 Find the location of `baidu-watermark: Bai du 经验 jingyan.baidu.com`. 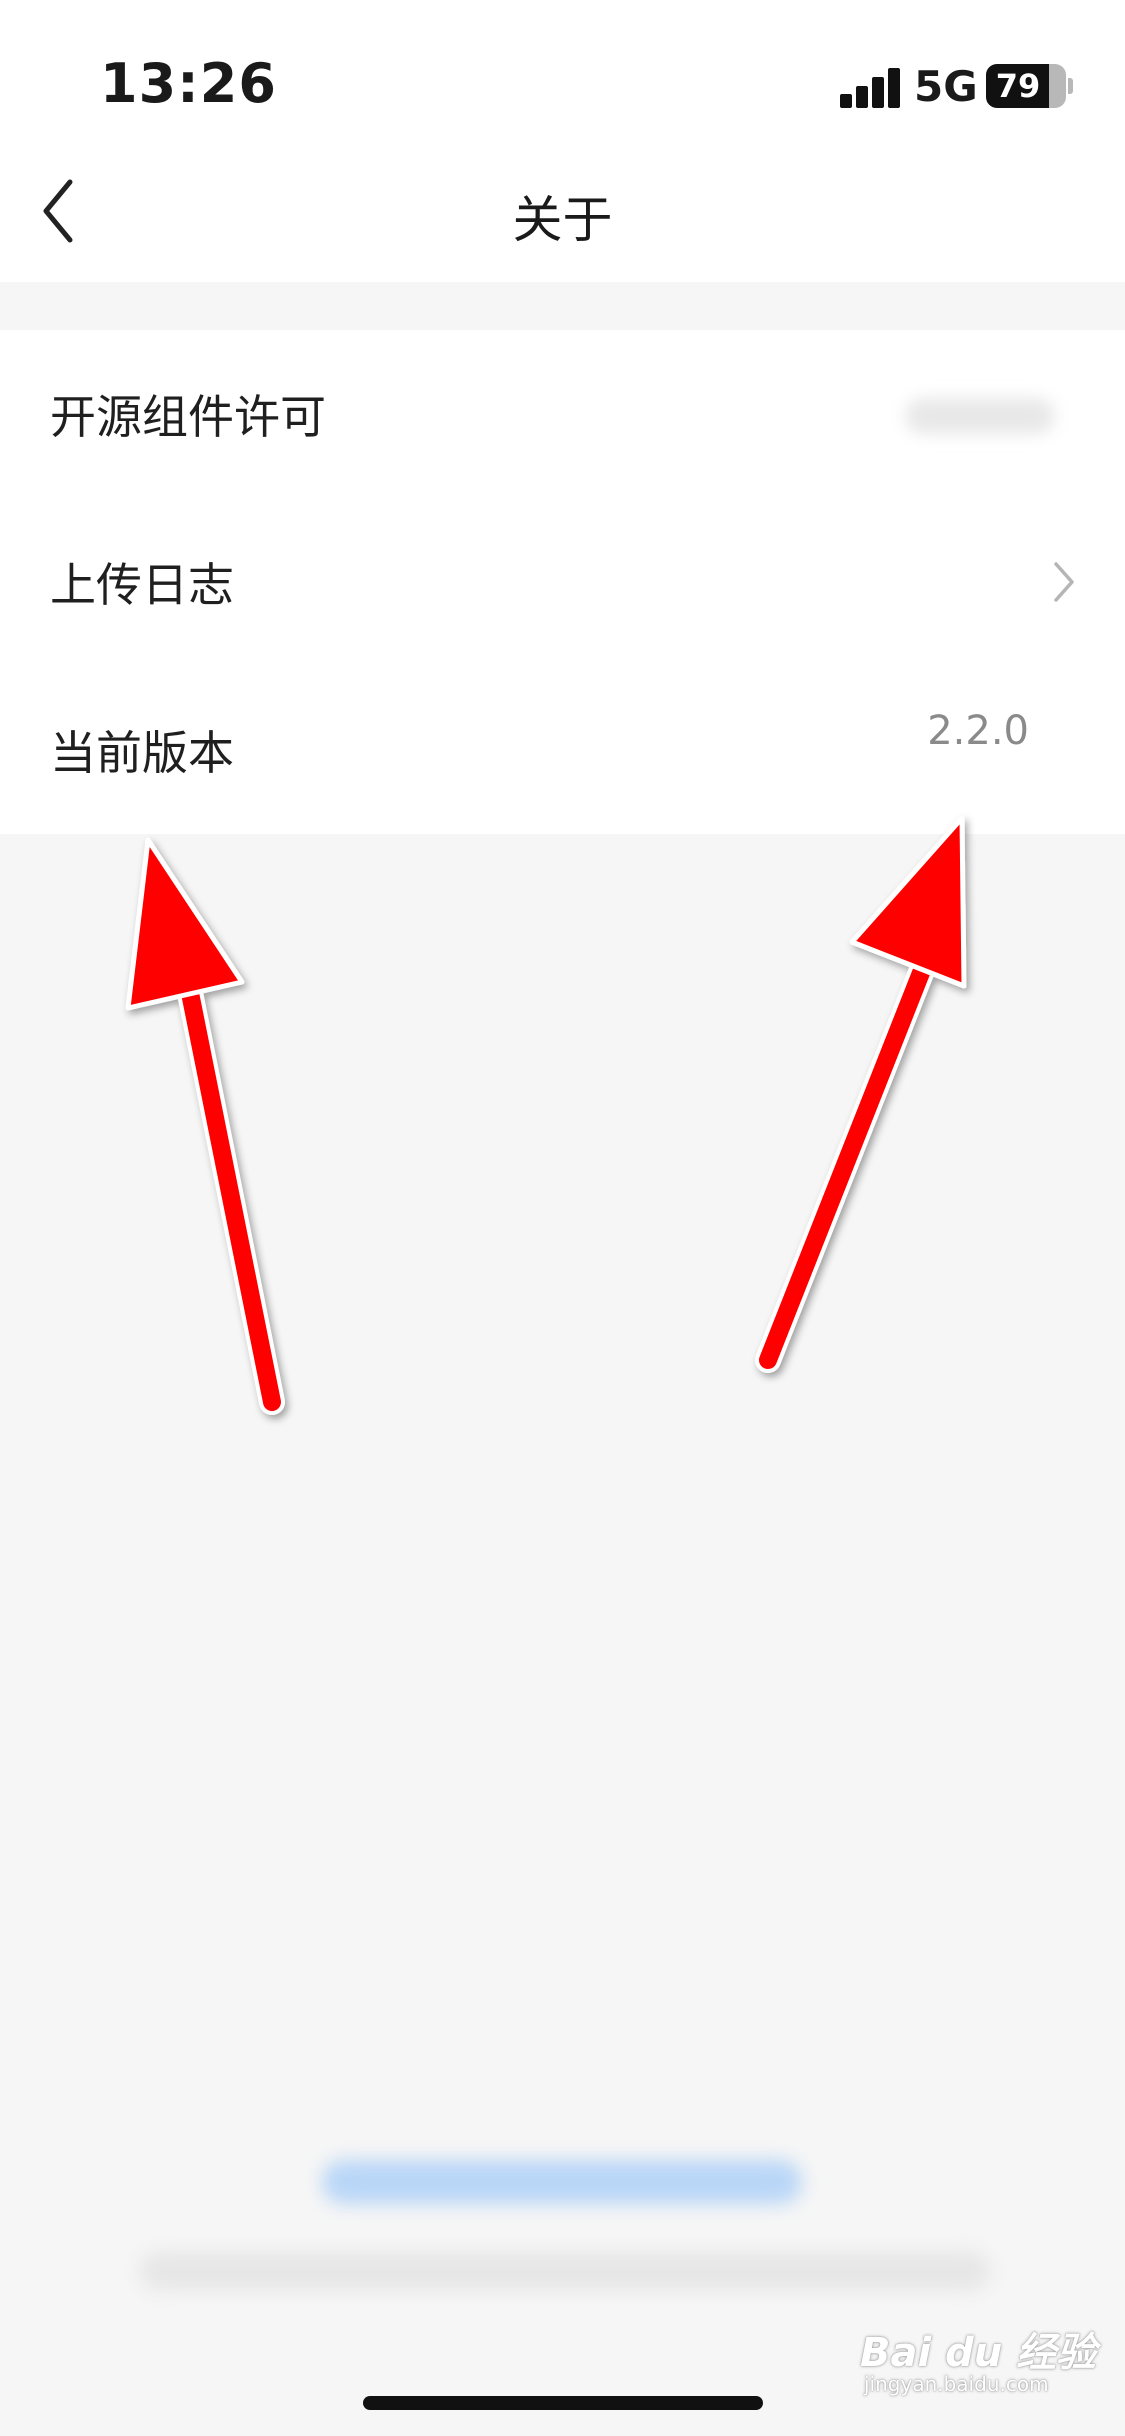

baidu-watermark: Bai du 经验 jingyan.baidu.com is located at coordinates (978, 2360).